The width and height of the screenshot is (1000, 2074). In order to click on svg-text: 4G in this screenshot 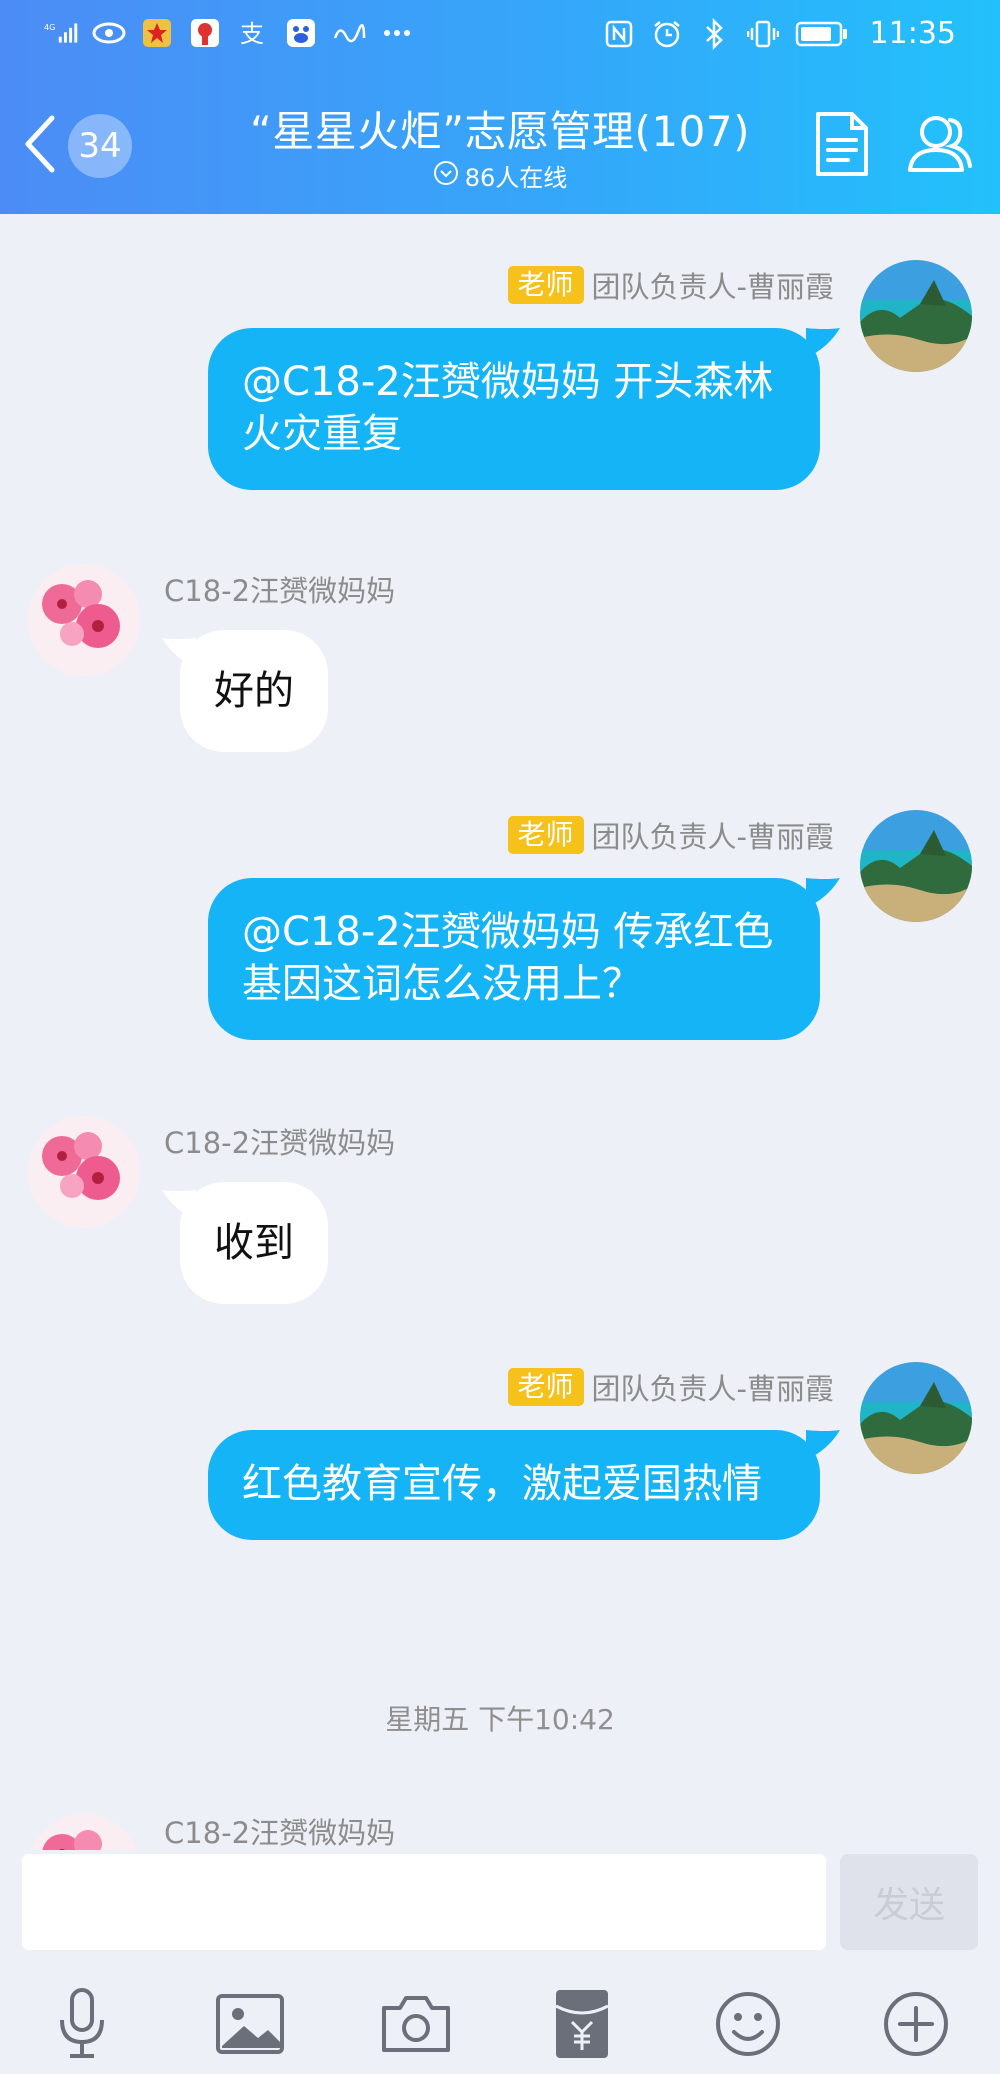, I will do `click(49, 27)`.